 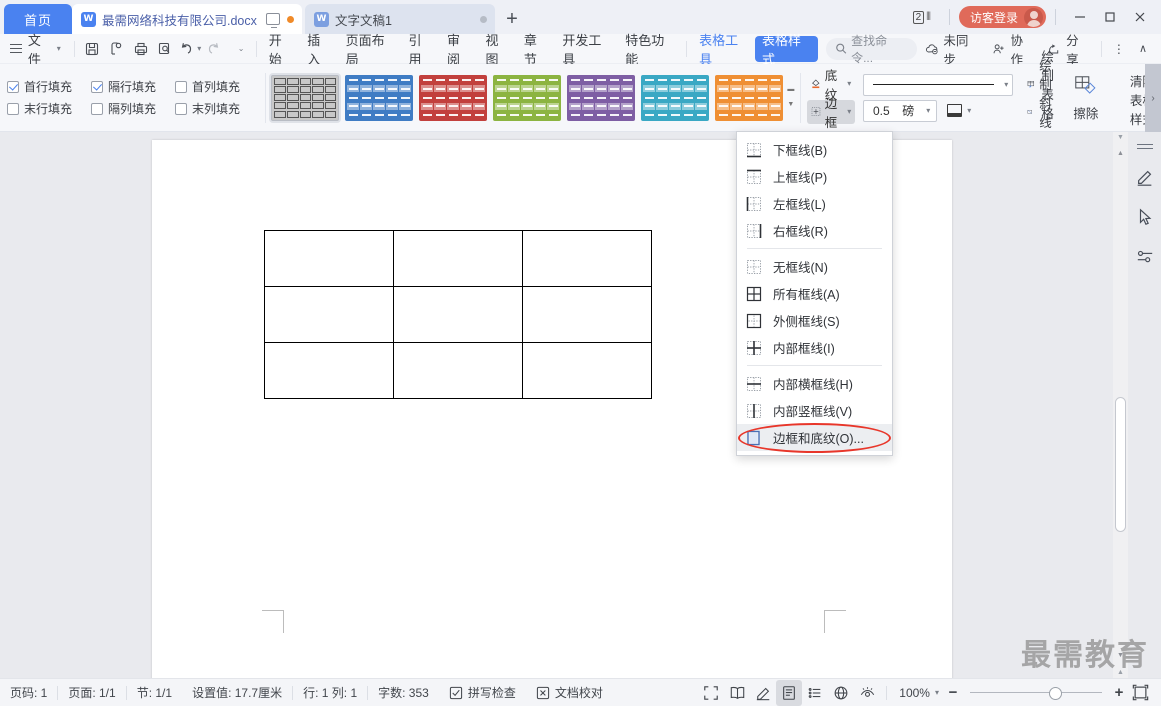 What do you see at coordinates (814, 347) in the screenshot?
I see `menu-item-border-inside: 内部框线(I)` at bounding box center [814, 347].